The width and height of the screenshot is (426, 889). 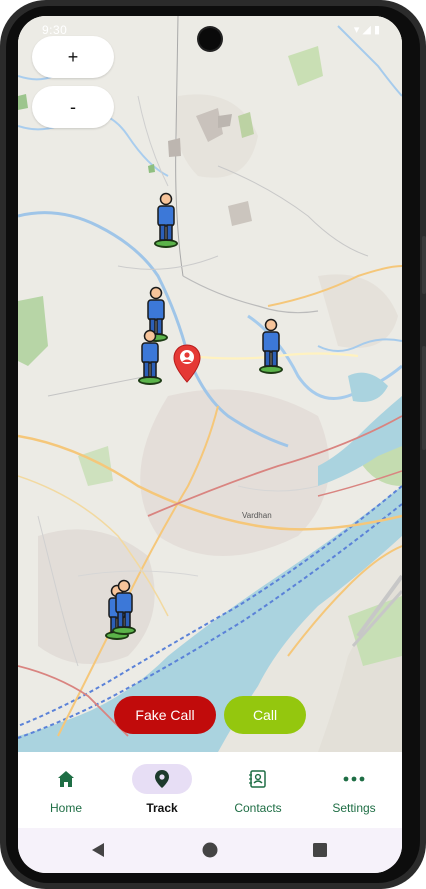 I want to click on nav-label-track: Track, so click(x=162, y=808).